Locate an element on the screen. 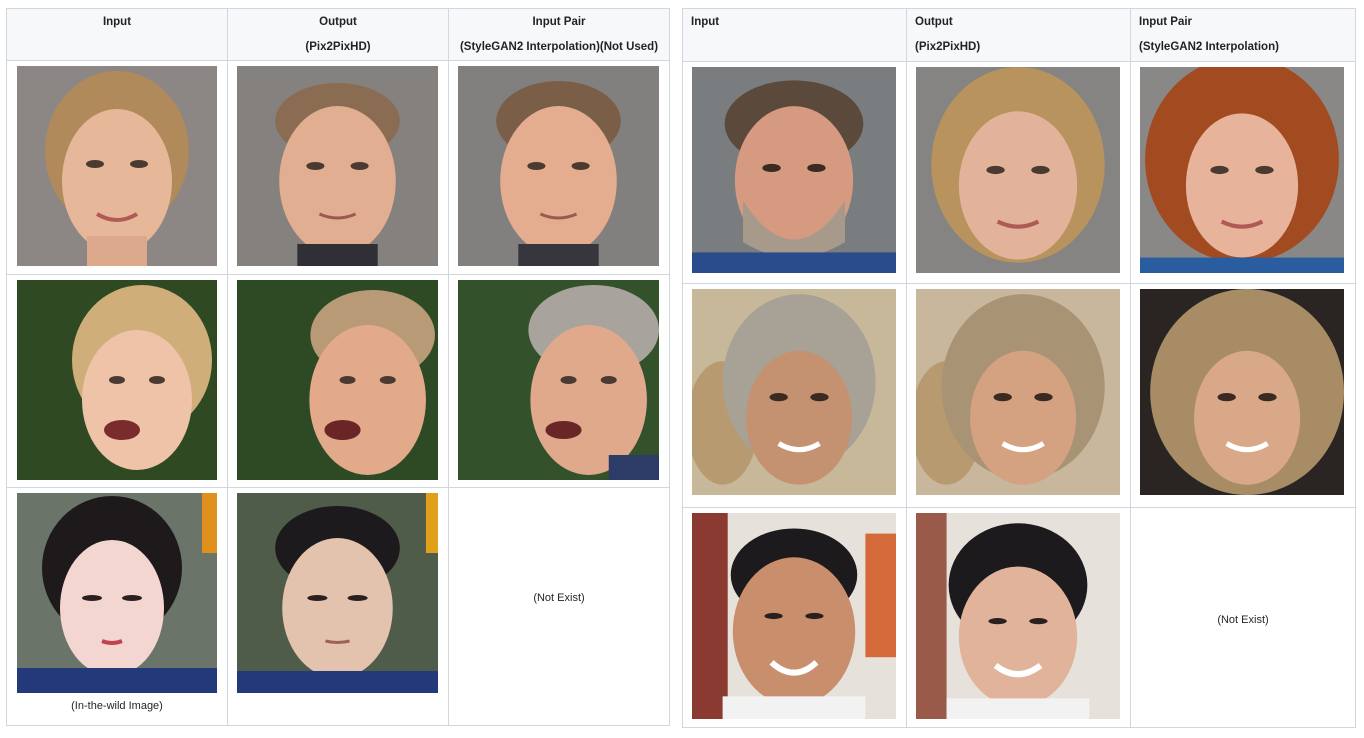  cell-input: (In-the-wild Image) is located at coordinates (117, 606).